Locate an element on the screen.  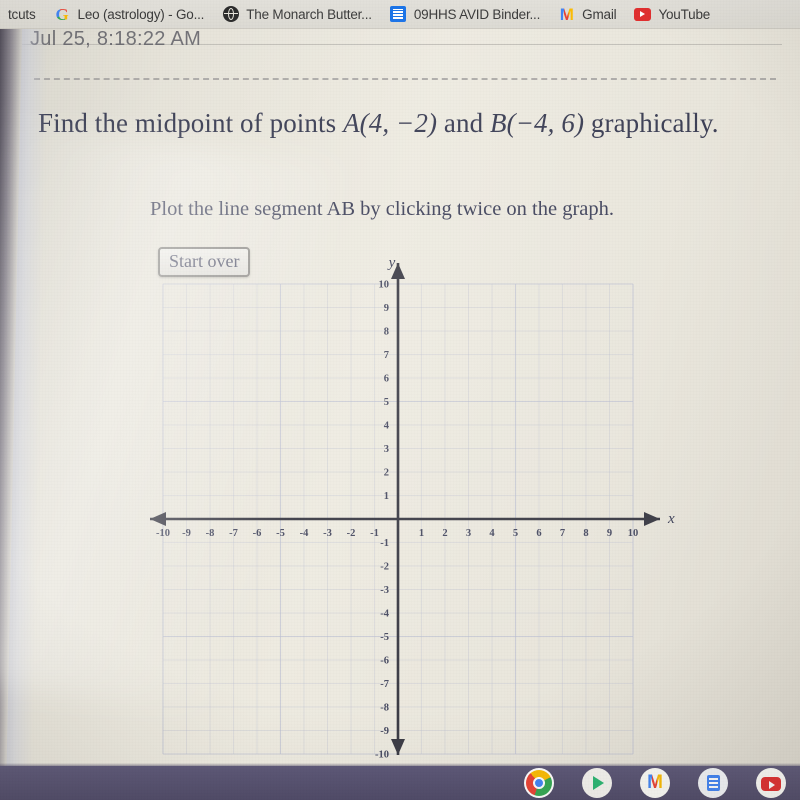
google-sheets-icon is located at coordinates (398, 14).